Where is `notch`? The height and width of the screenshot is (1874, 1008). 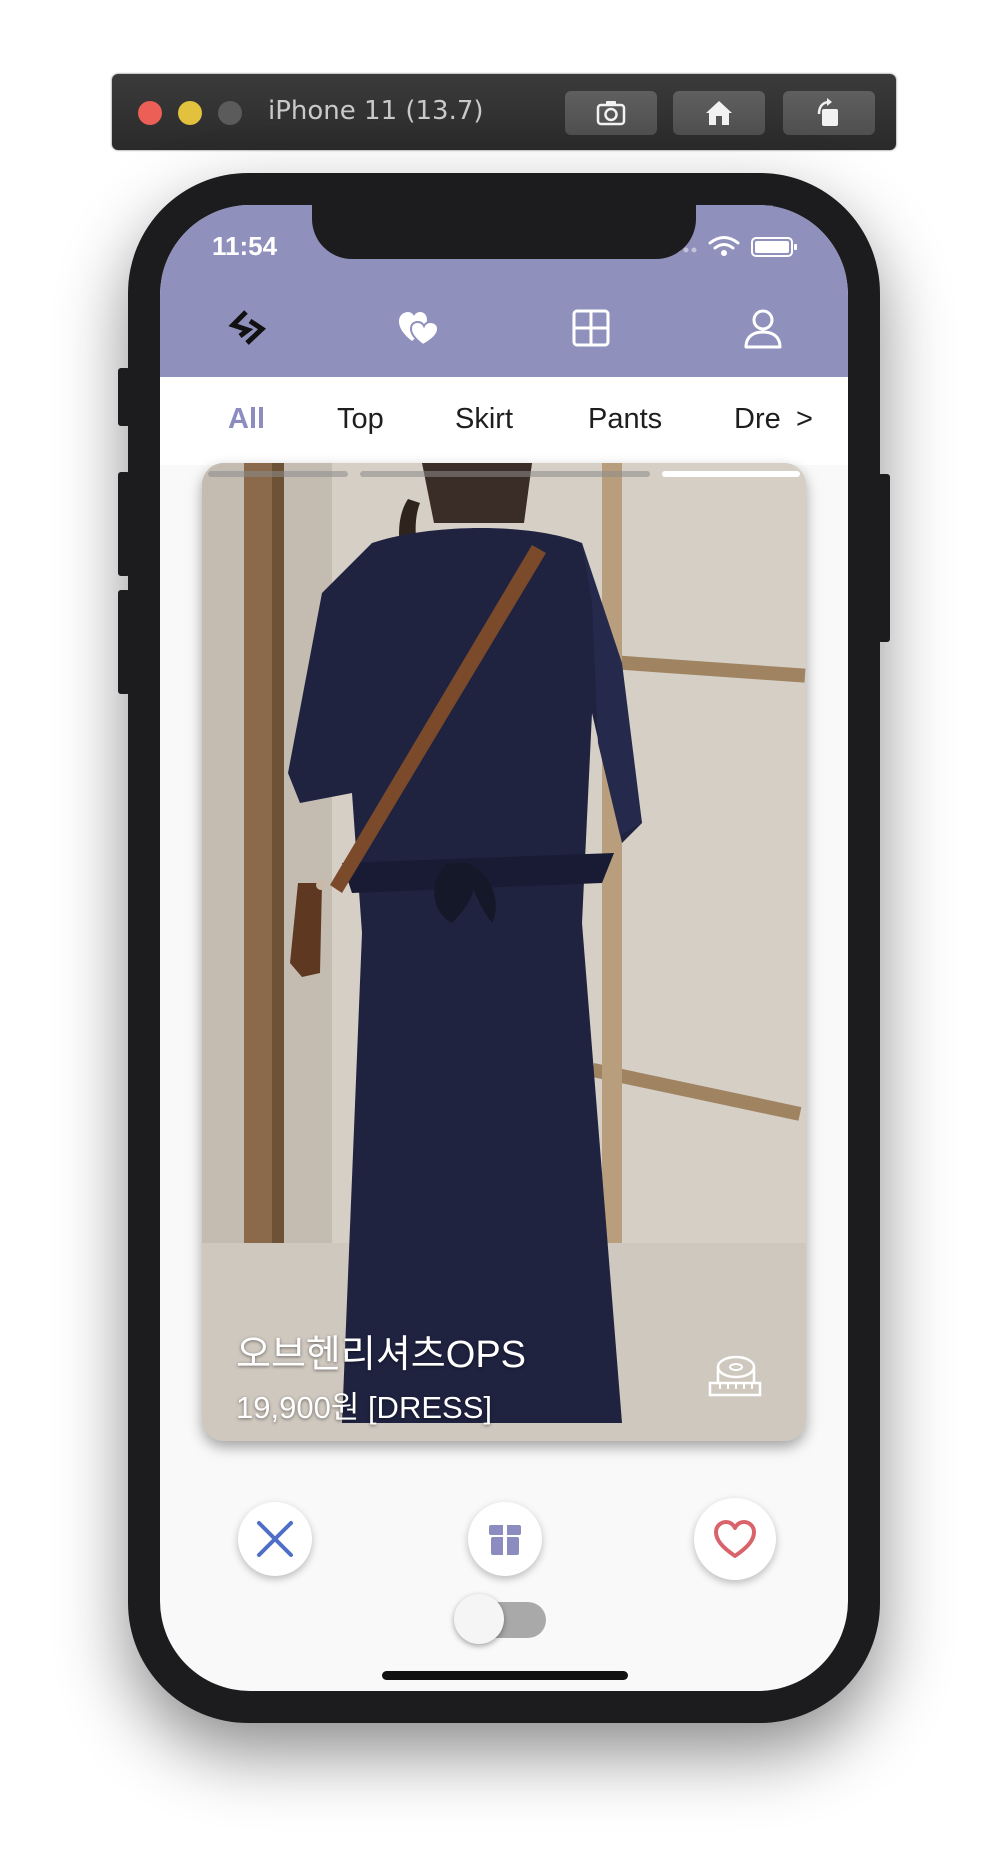 notch is located at coordinates (504, 232).